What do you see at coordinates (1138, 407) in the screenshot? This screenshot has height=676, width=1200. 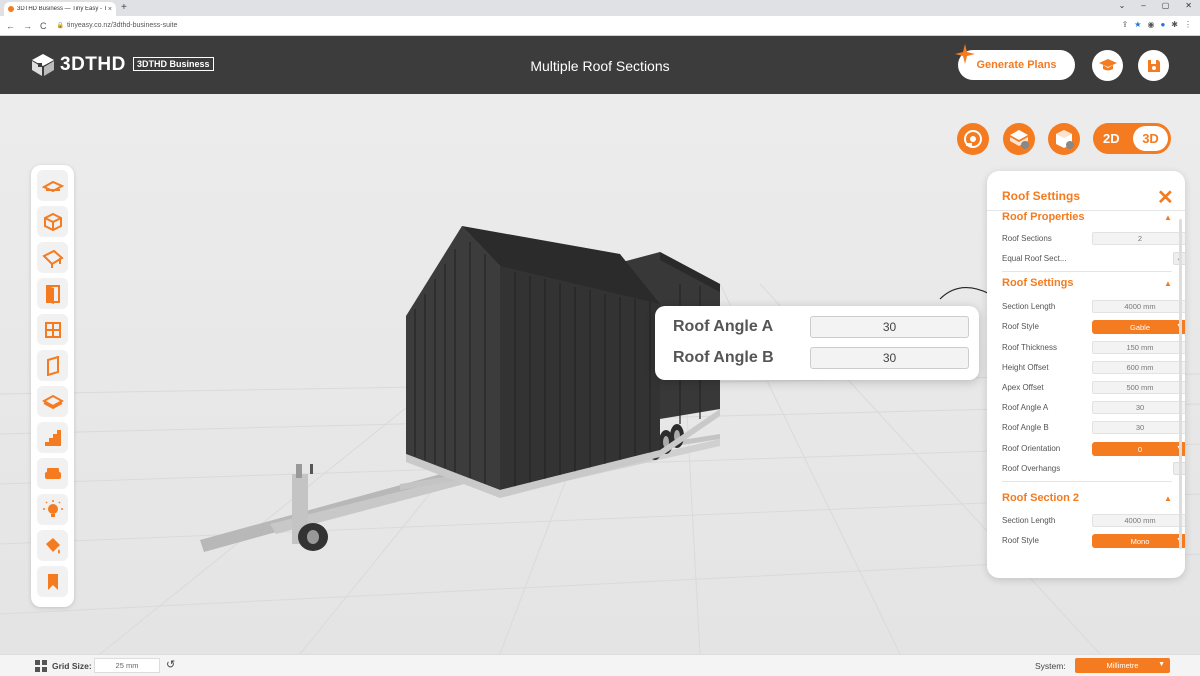 I see `roof-angle-a-input: 30` at bounding box center [1138, 407].